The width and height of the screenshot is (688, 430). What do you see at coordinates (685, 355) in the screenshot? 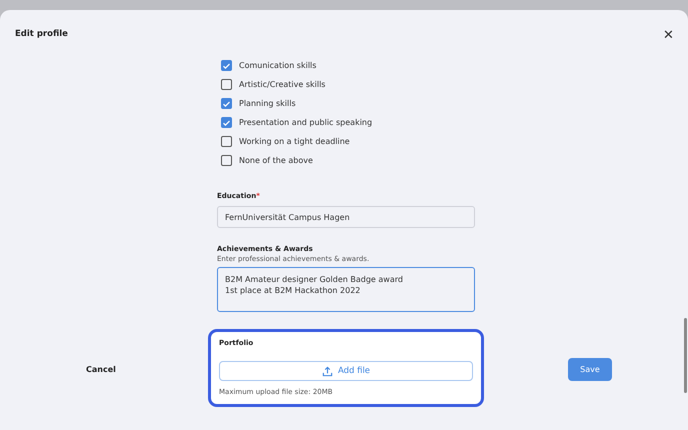
I see `scrollbar` at bounding box center [685, 355].